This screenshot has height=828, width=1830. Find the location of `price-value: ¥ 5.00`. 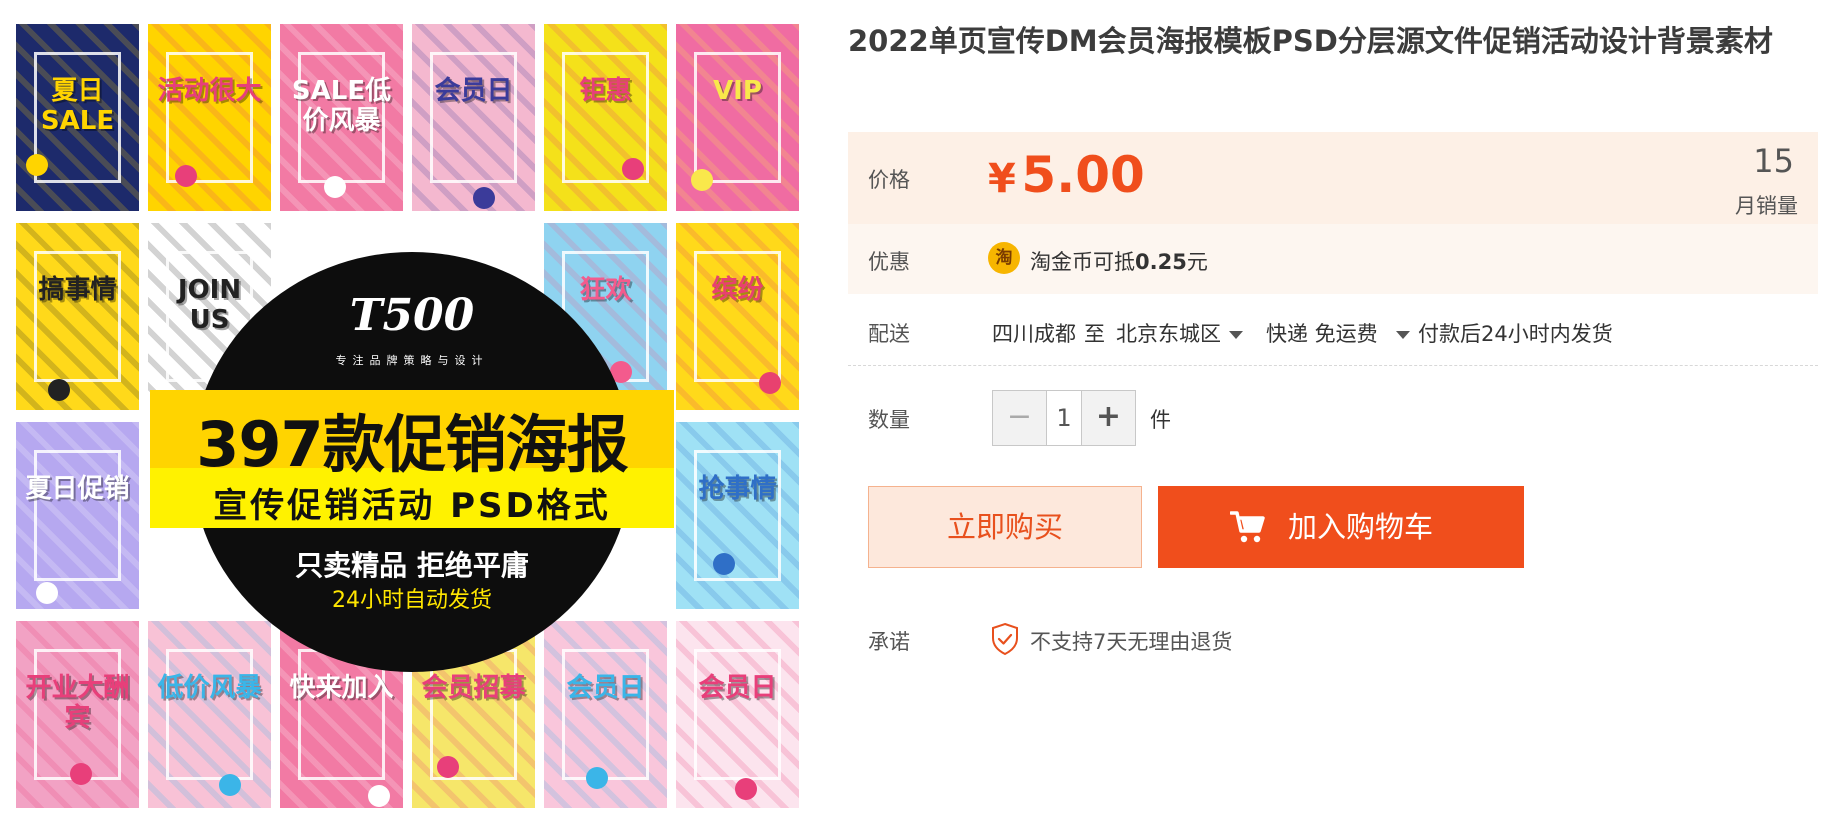

price-value: ¥ 5.00 is located at coordinates (1066, 175).